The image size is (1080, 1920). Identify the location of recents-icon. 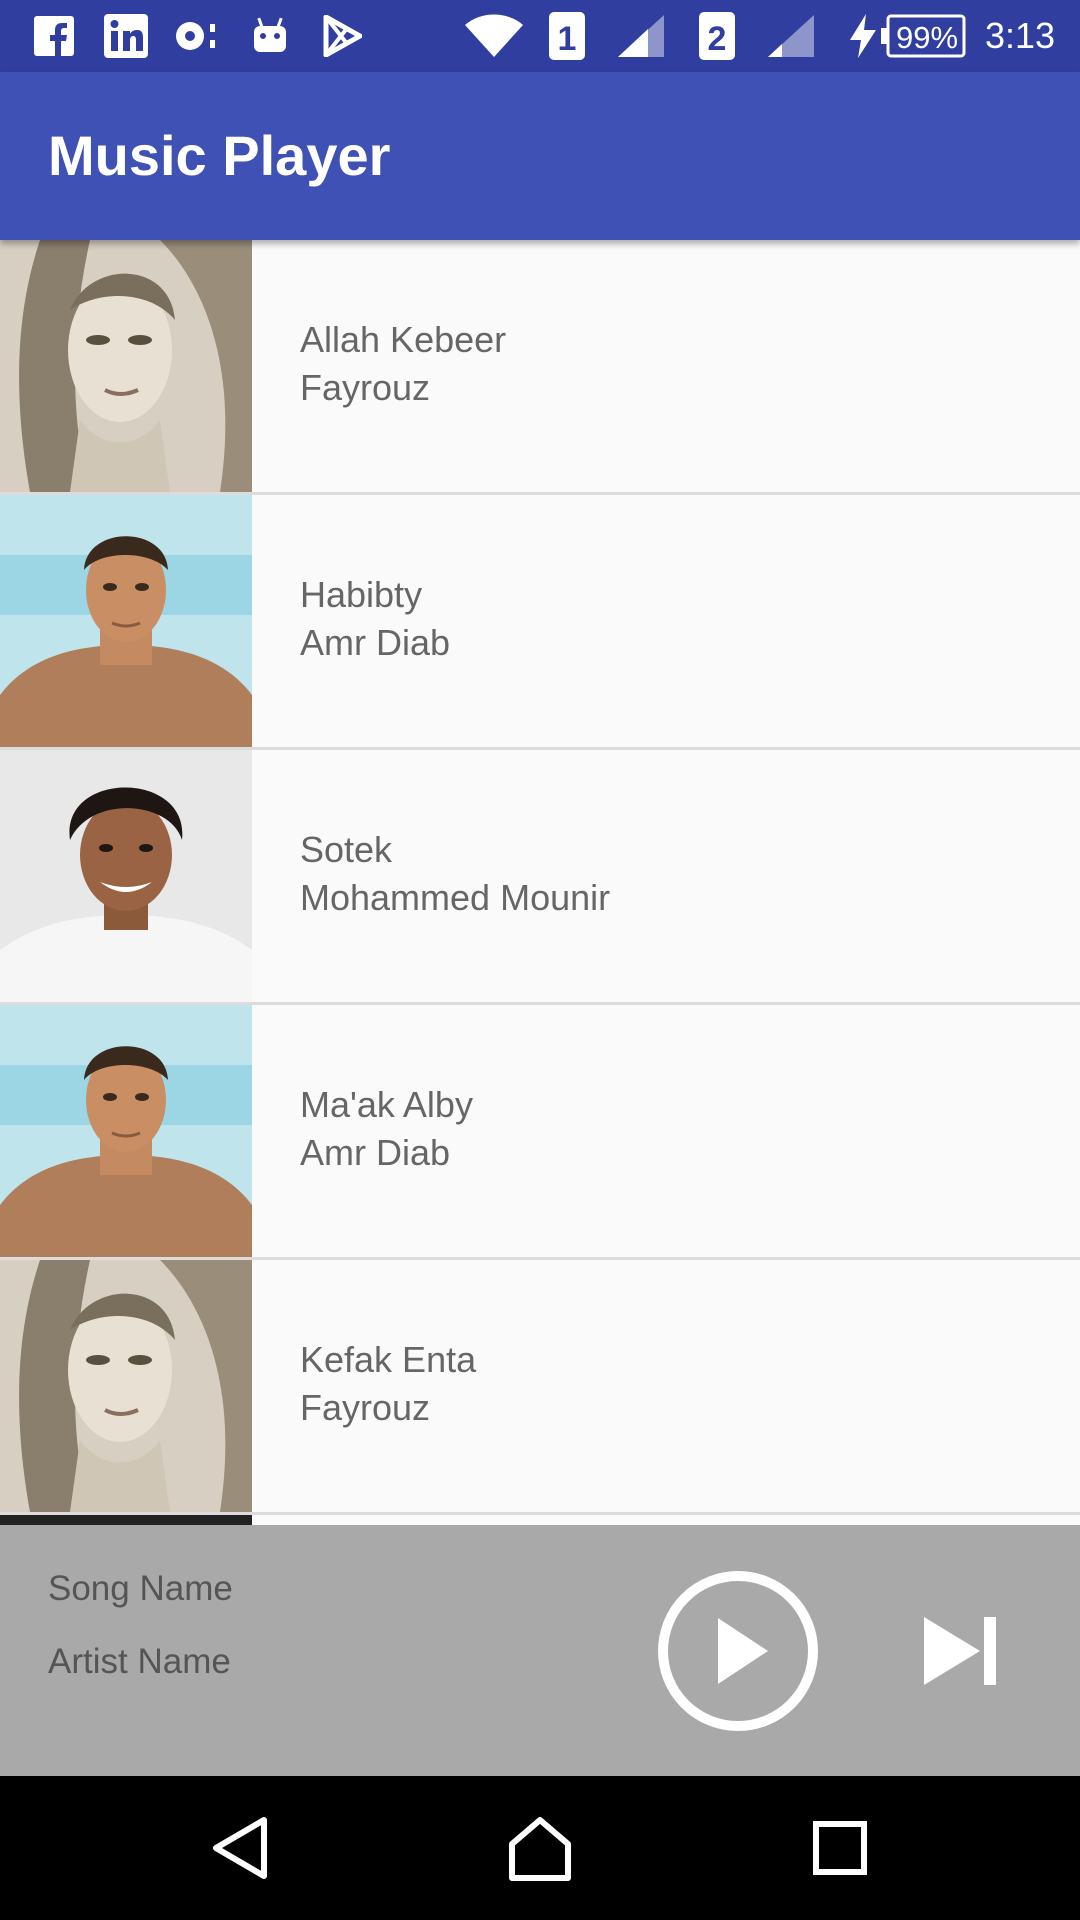
(840, 1848).